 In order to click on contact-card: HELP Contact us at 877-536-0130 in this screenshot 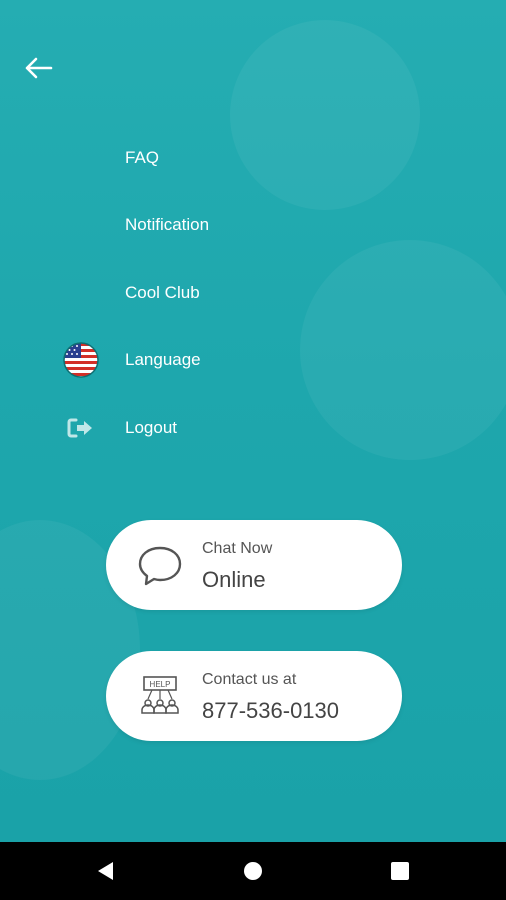, I will do `click(254, 696)`.